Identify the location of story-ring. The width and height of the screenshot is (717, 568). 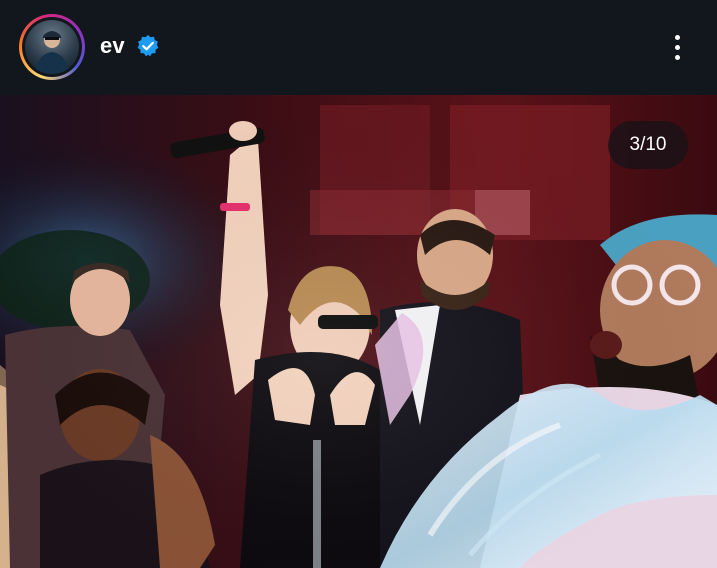
(52, 47).